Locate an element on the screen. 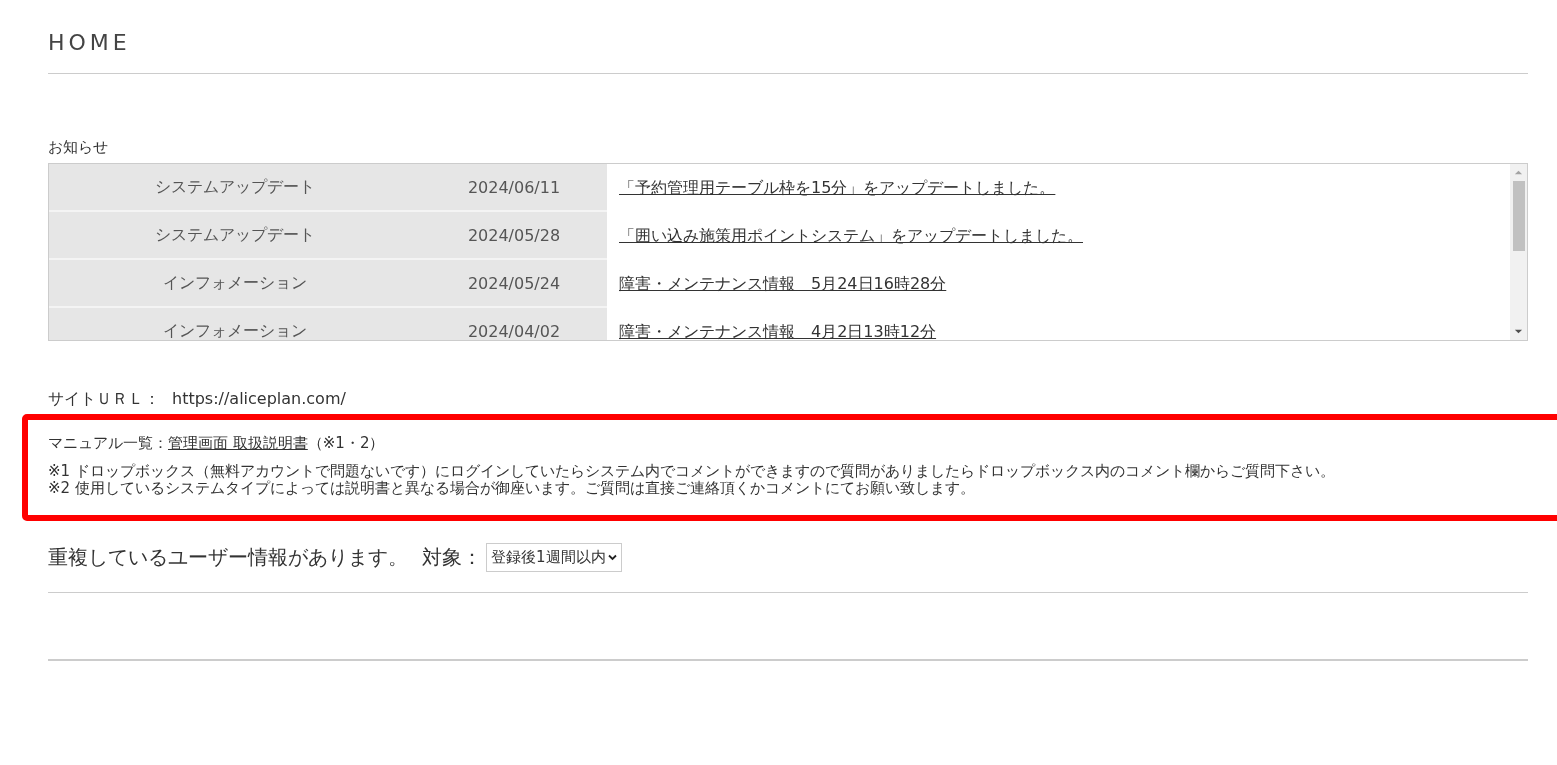 This screenshot has height=765, width=1557. target-label: 対象： is located at coordinates (452, 558).